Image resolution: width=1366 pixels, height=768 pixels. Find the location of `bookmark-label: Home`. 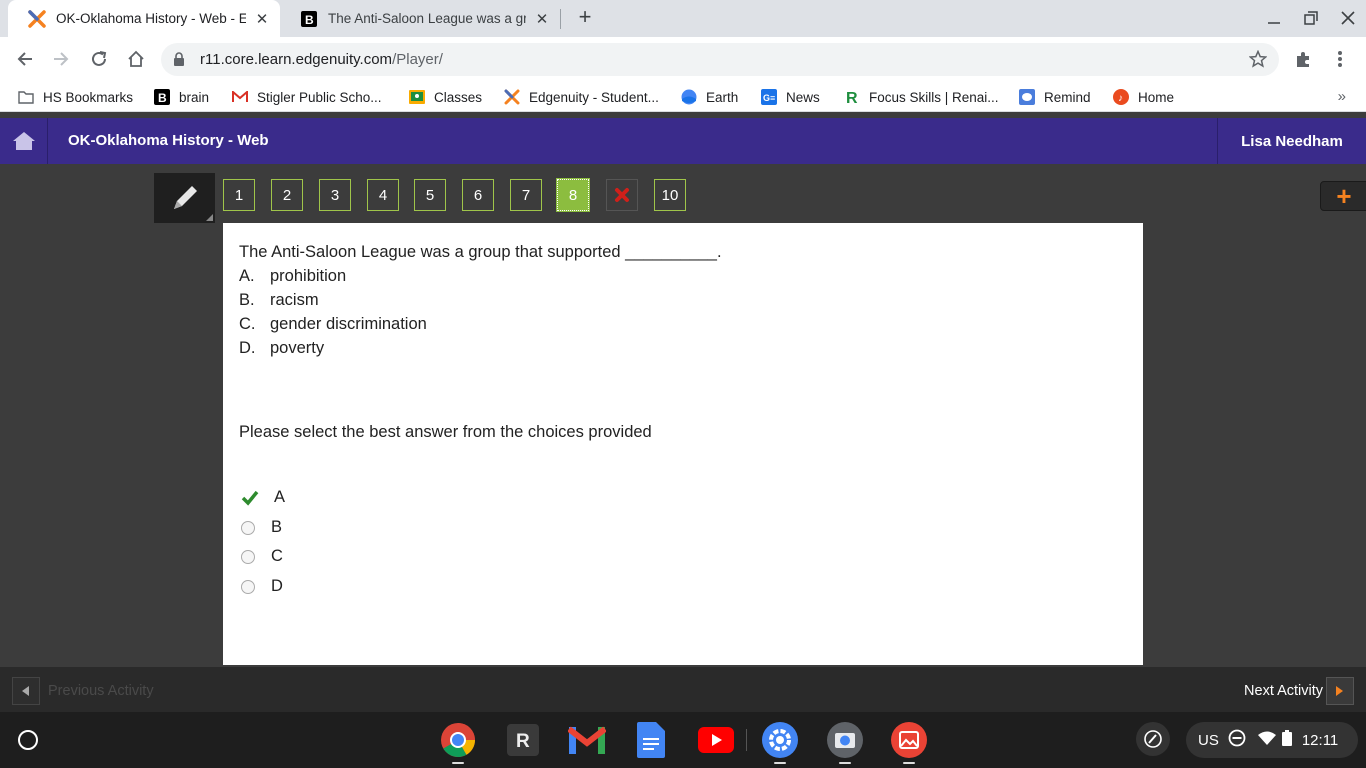

bookmark-label: Home is located at coordinates (1156, 97).